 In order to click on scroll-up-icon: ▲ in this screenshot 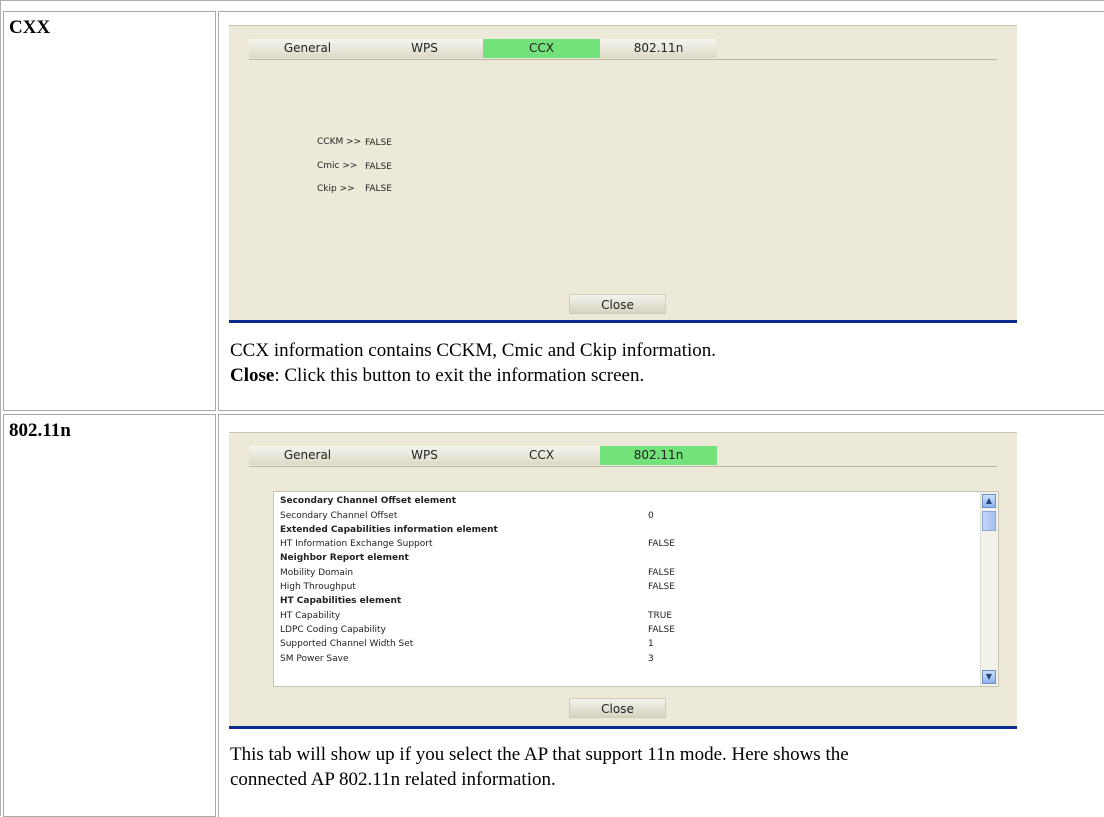, I will do `click(989, 501)`.